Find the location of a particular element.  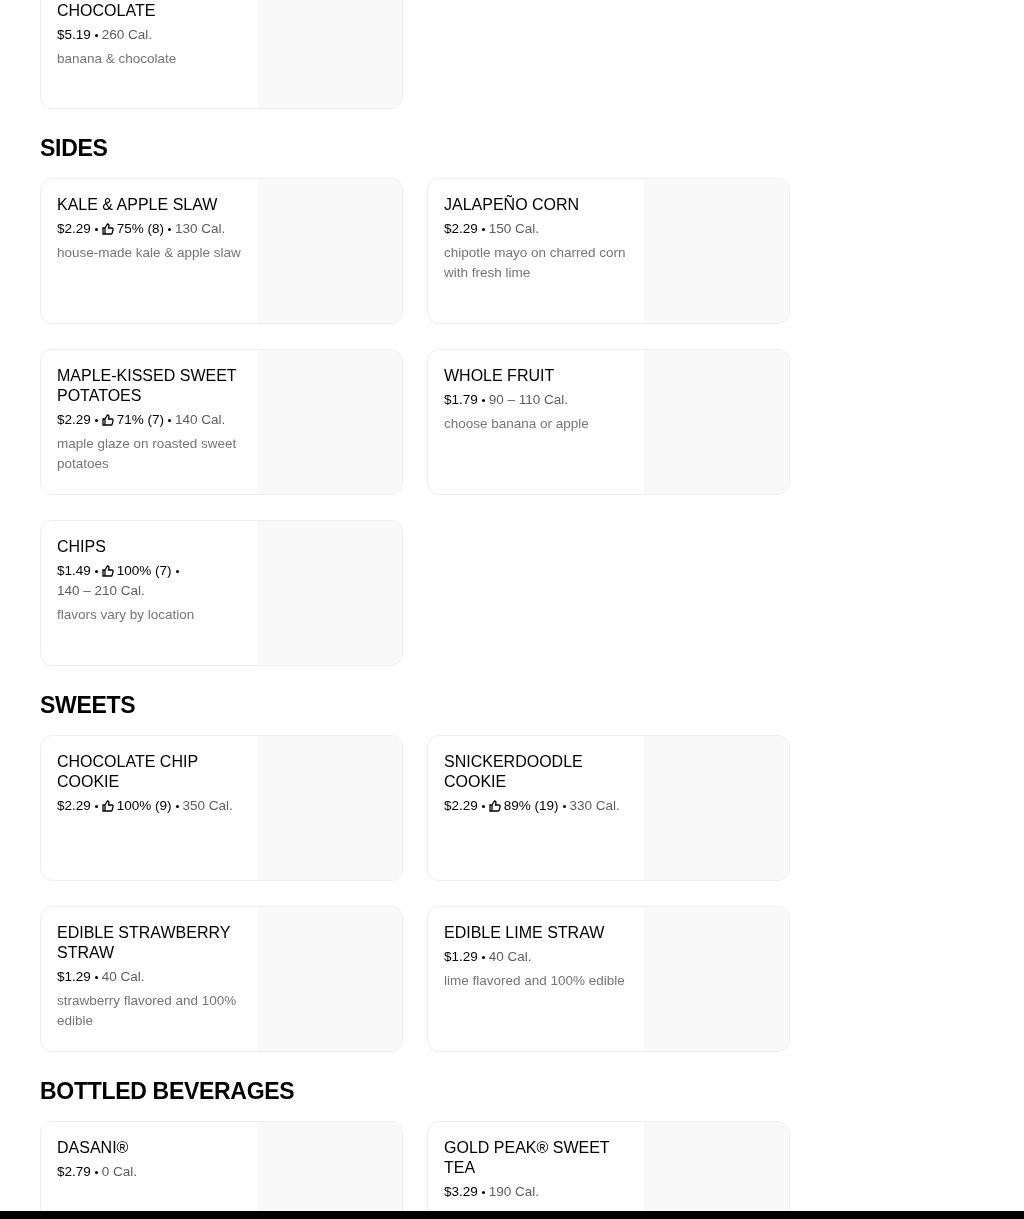

item-name: EDIBLE STRAWBERRY STRAW is located at coordinates (144, 943).